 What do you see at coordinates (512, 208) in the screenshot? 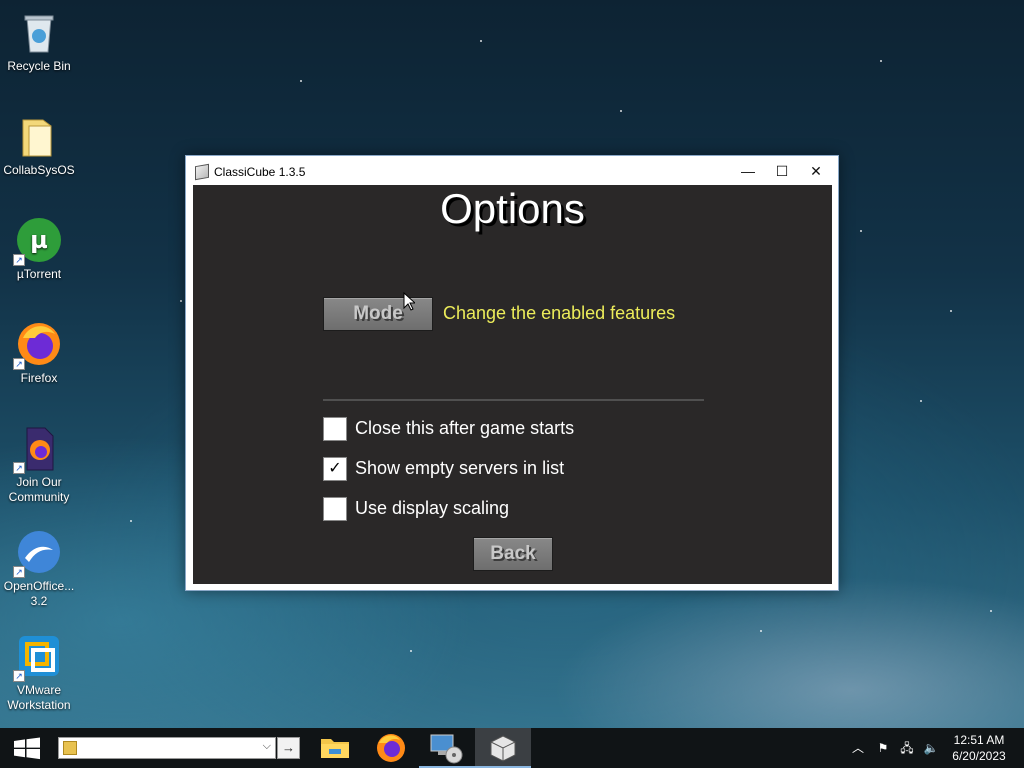
I see `page-title: Options` at bounding box center [512, 208].